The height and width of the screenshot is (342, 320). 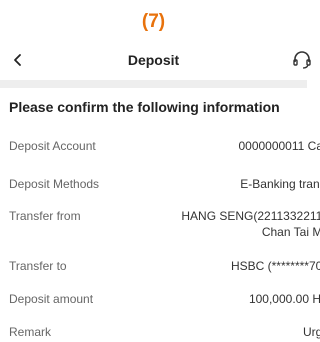 I want to click on step-label: (7), so click(x=153, y=21).